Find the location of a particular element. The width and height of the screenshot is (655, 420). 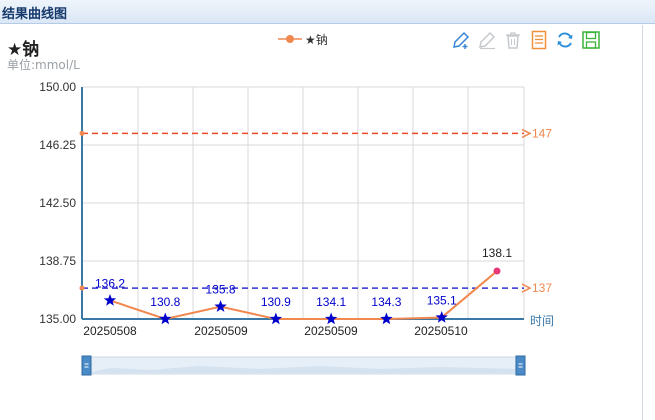

data-label: 134.1 is located at coordinates (331, 302).